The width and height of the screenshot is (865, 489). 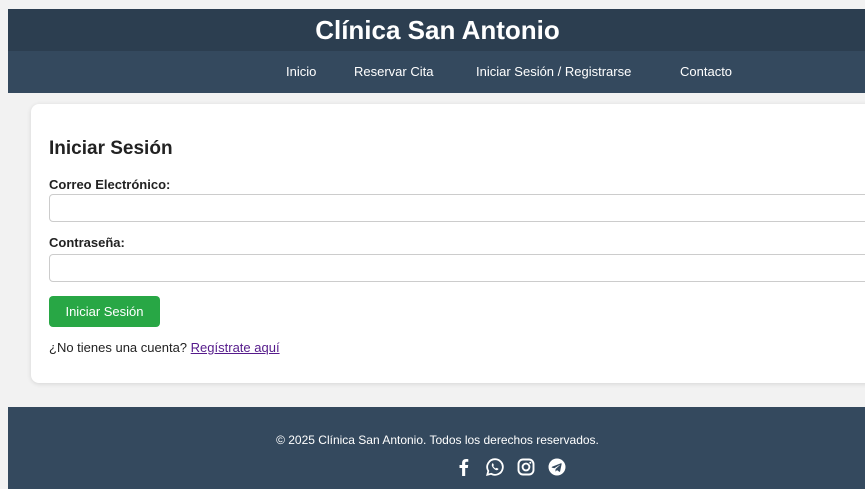 What do you see at coordinates (557, 467) in the screenshot?
I see `telegram-icon` at bounding box center [557, 467].